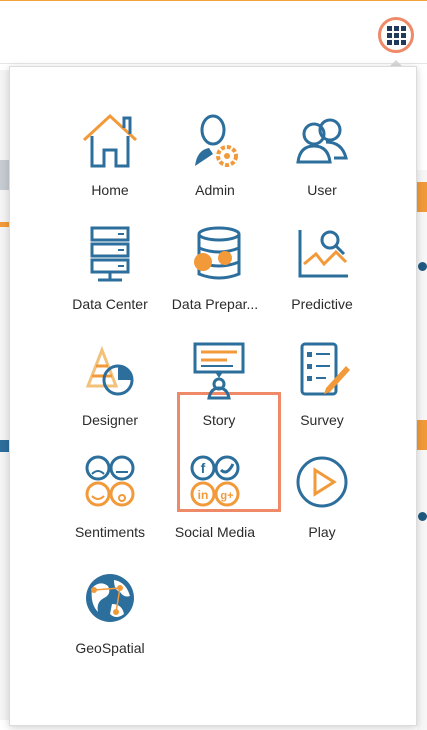  I want to click on app-tile-survey: Survey, so click(322, 394).